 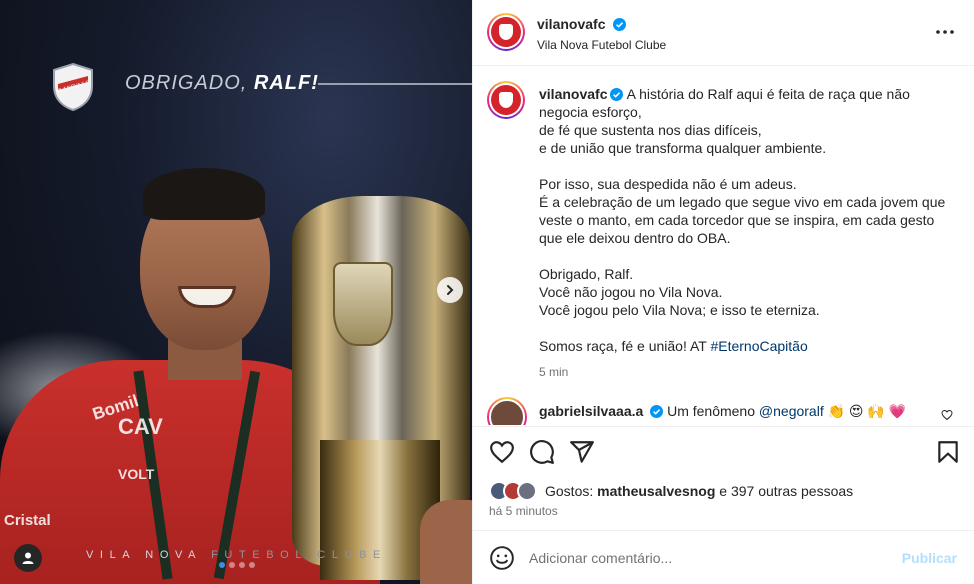 I want to click on comment-text: Um fenômeno, so click(x=713, y=411).